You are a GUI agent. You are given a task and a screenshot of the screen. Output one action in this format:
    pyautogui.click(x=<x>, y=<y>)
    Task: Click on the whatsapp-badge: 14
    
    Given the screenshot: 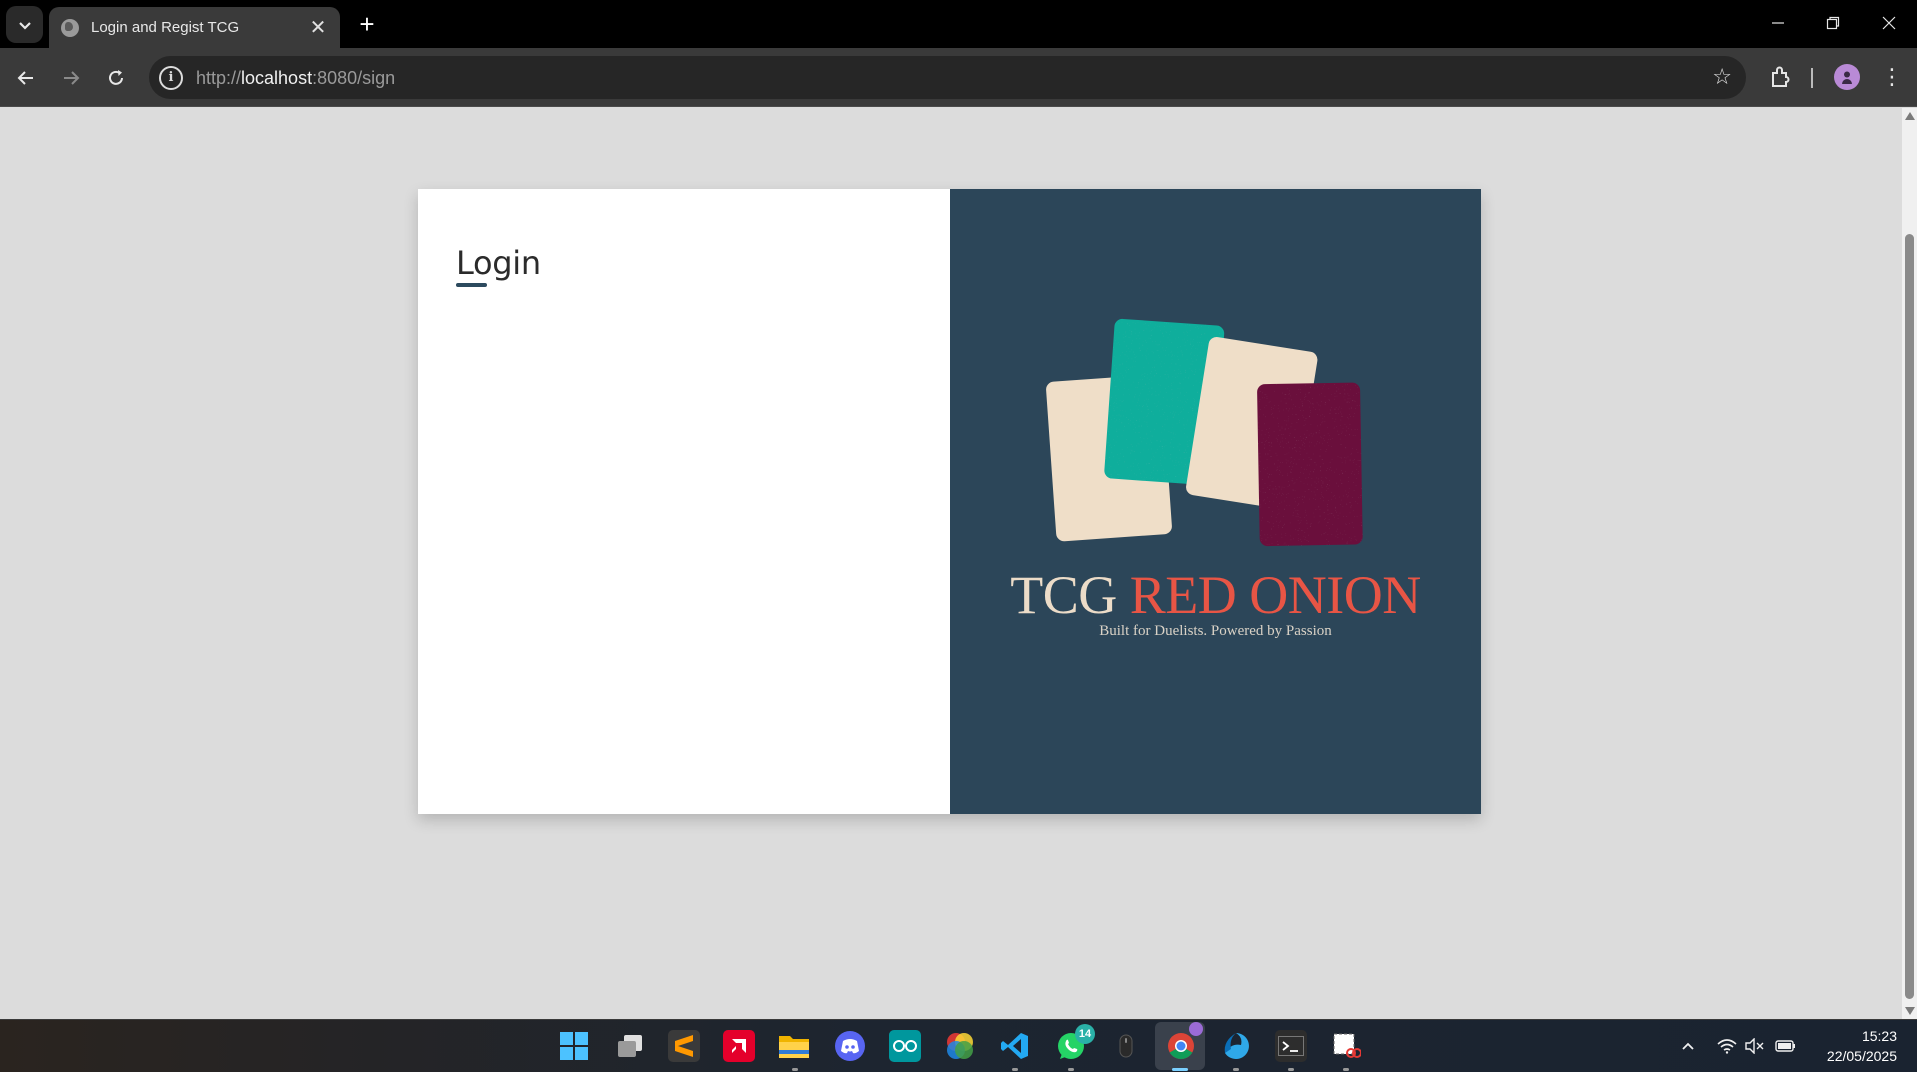 What is the action you would take?
    pyautogui.click(x=1085, y=1034)
    